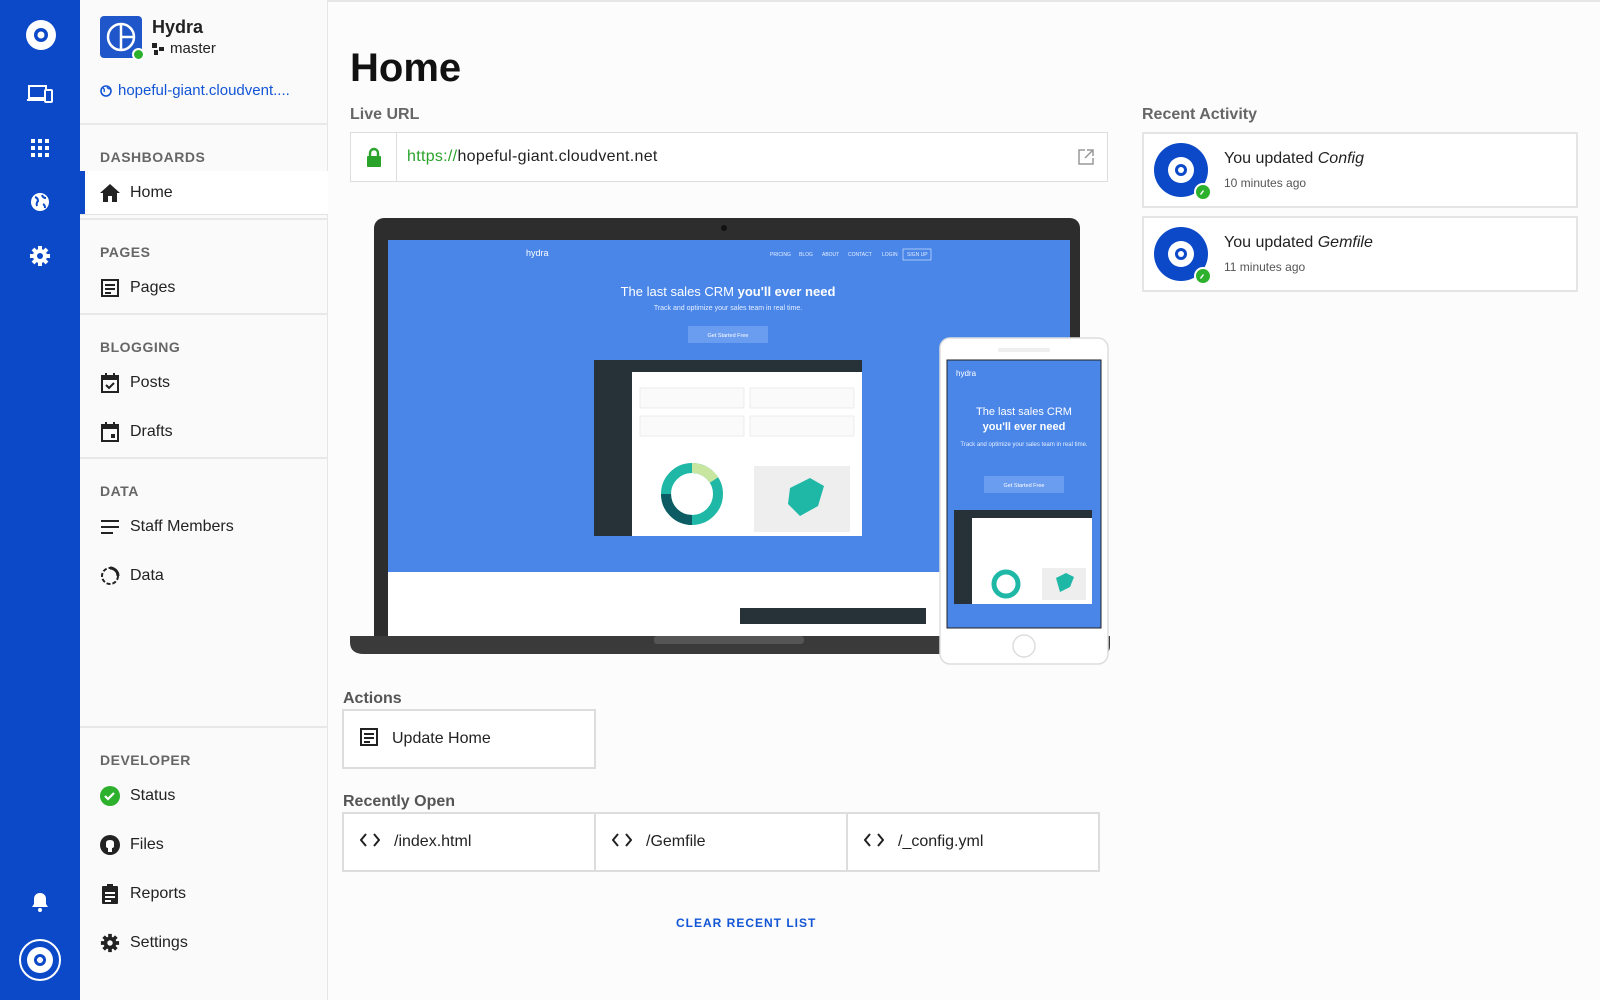  I want to click on account-logo-icon, so click(40, 960).